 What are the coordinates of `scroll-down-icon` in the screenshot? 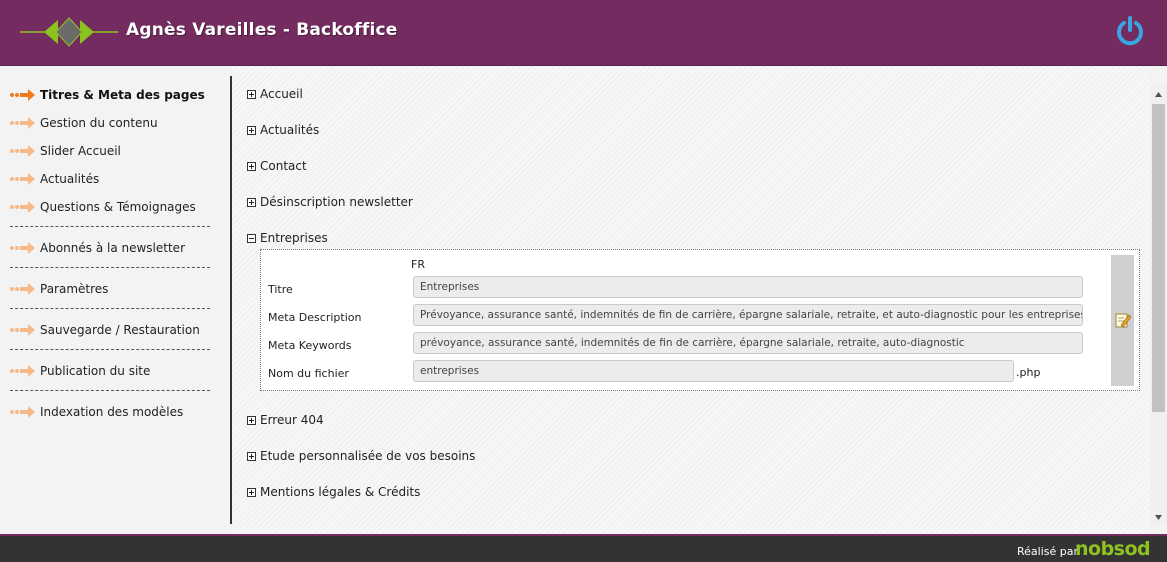 It's located at (1158, 517).